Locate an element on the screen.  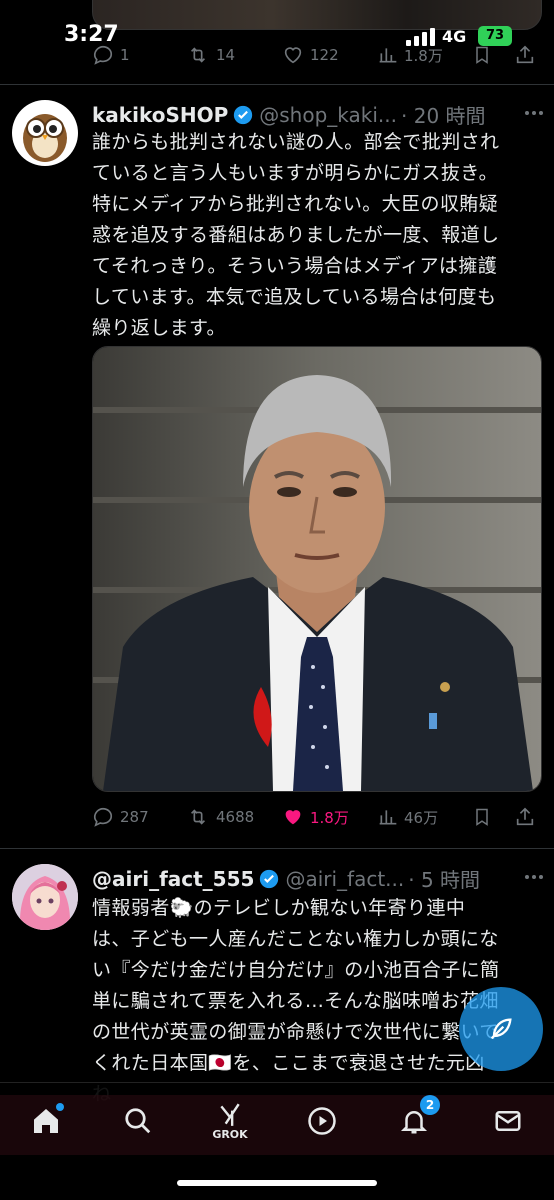
compose-button is located at coordinates (501, 1029).